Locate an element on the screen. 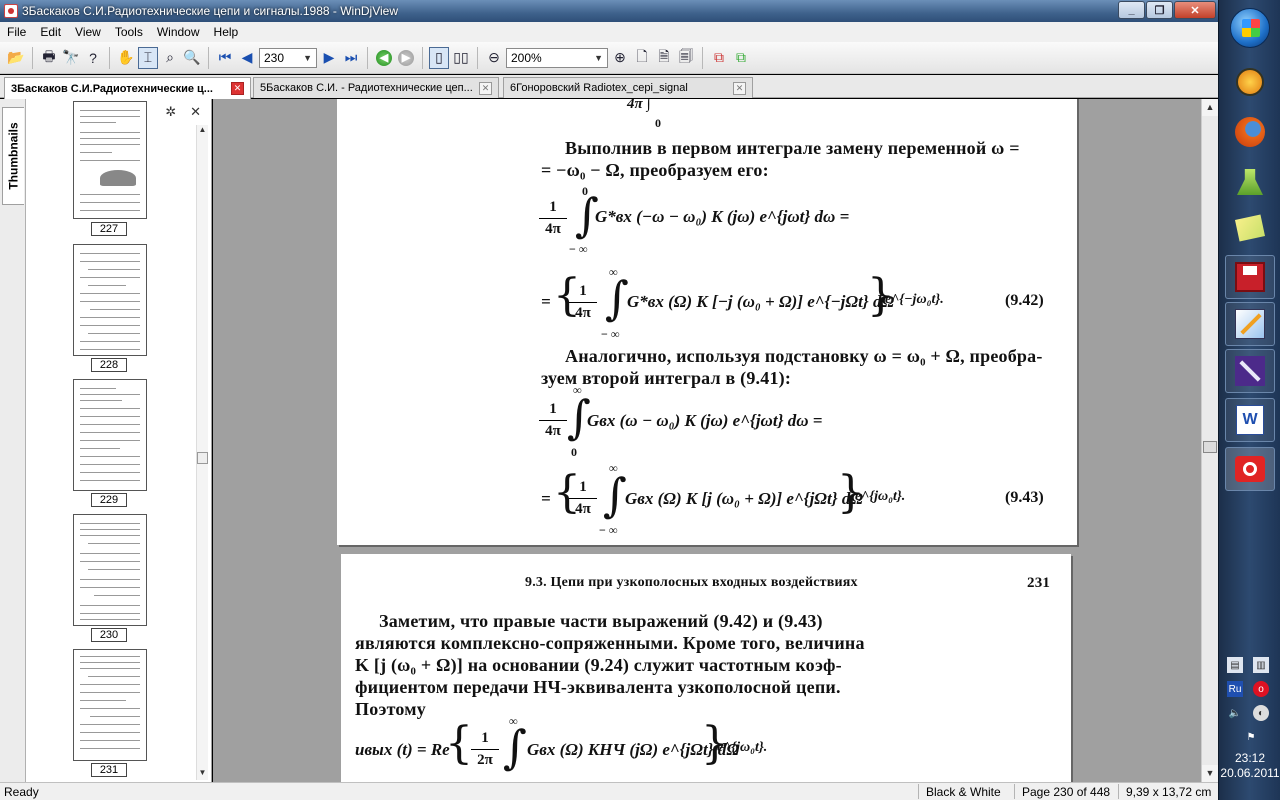 The height and width of the screenshot is (800, 1280). clock: 23:12 20.06.2011 is located at coordinates (1249, 766).